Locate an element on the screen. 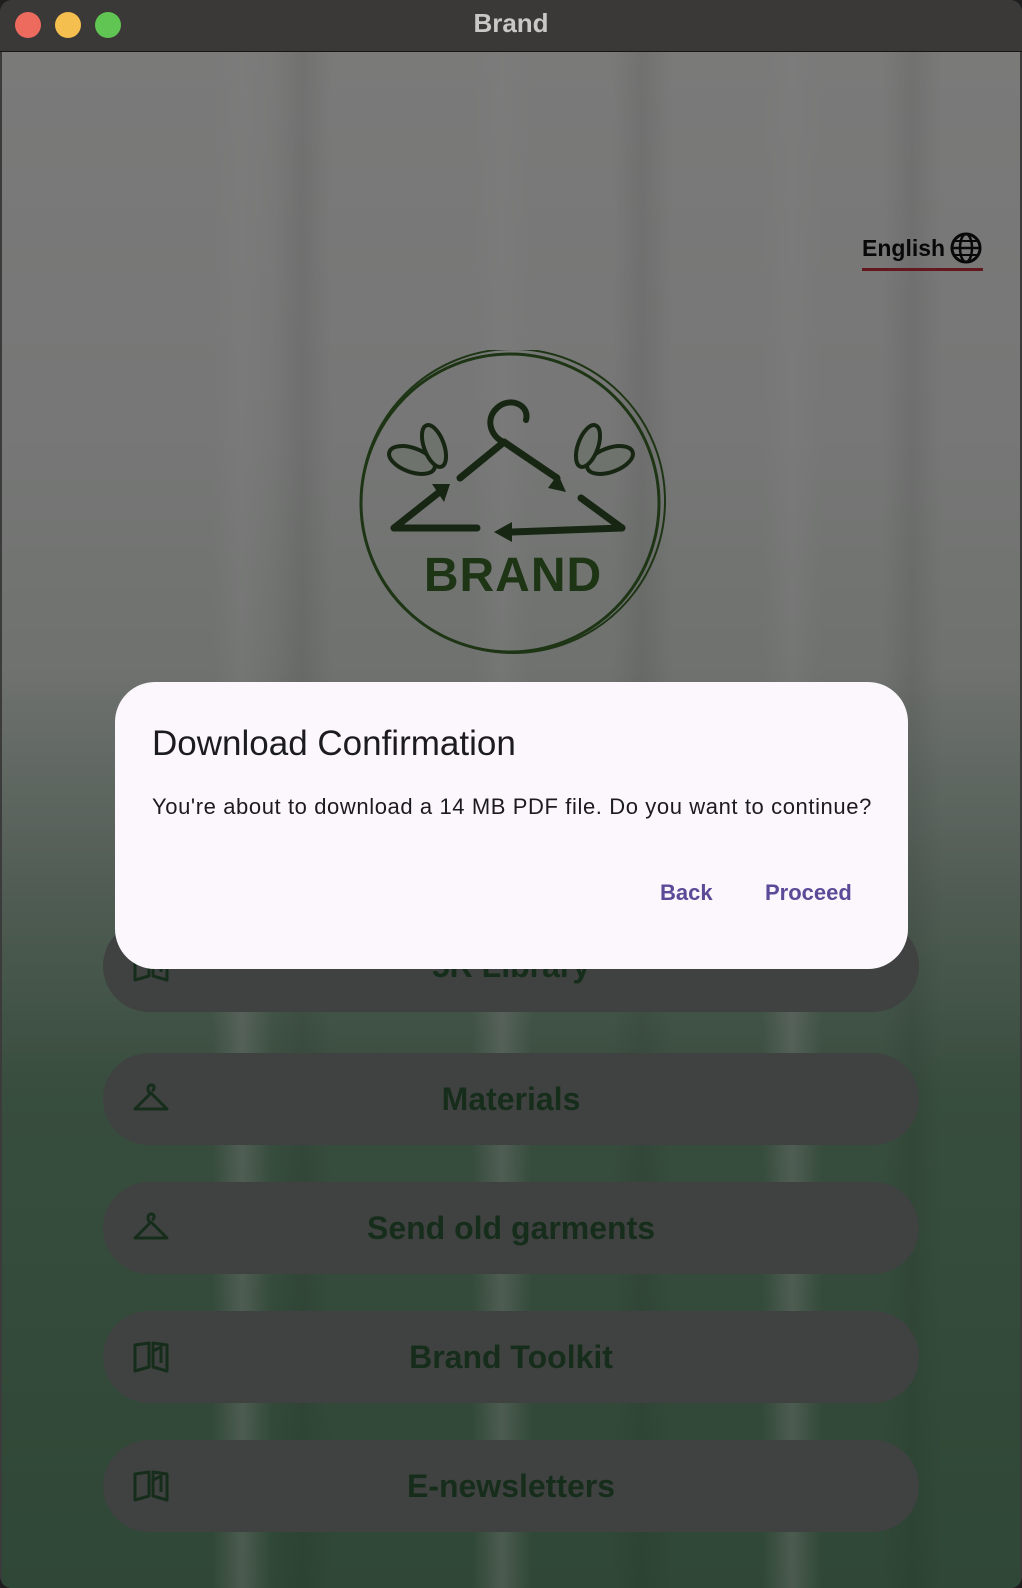 The image size is (1022, 1588). window-title: Brand is located at coordinates (511, 23).